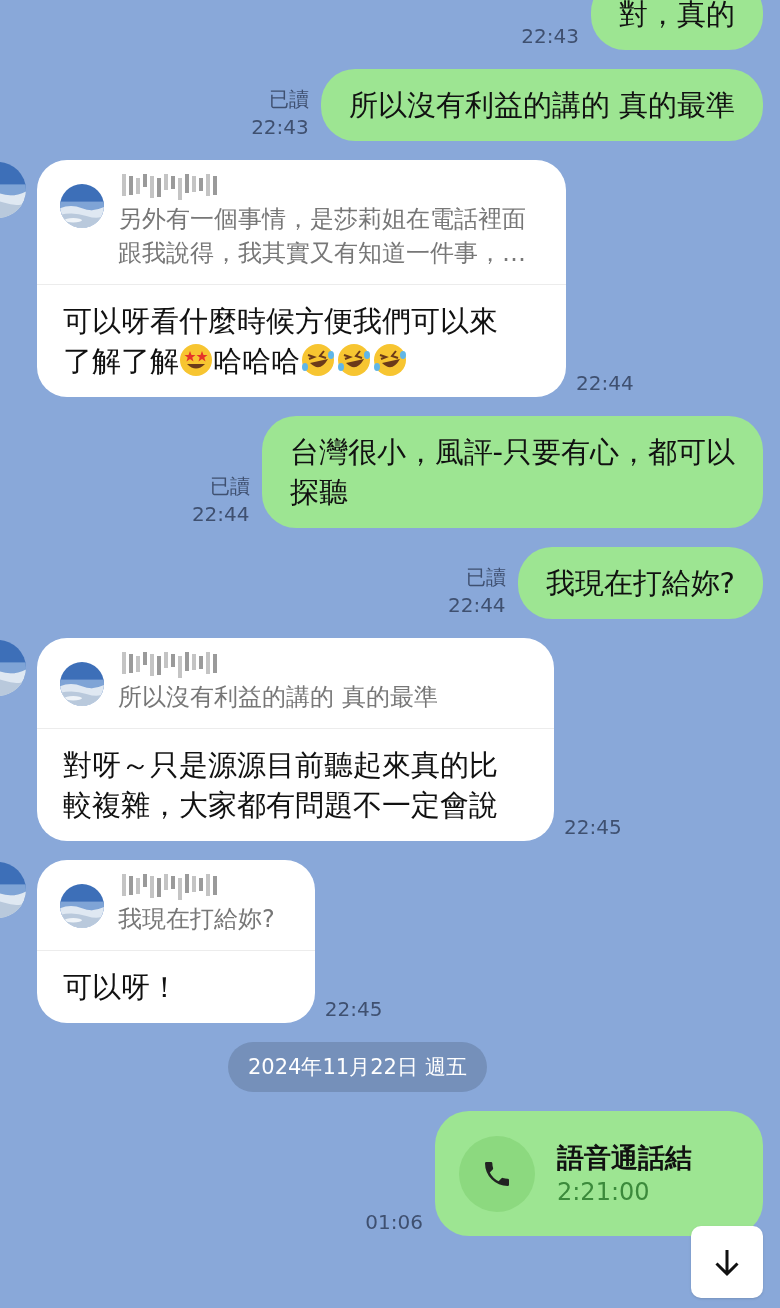  What do you see at coordinates (121, 987) in the screenshot?
I see `message-text: 可以呀！` at bounding box center [121, 987].